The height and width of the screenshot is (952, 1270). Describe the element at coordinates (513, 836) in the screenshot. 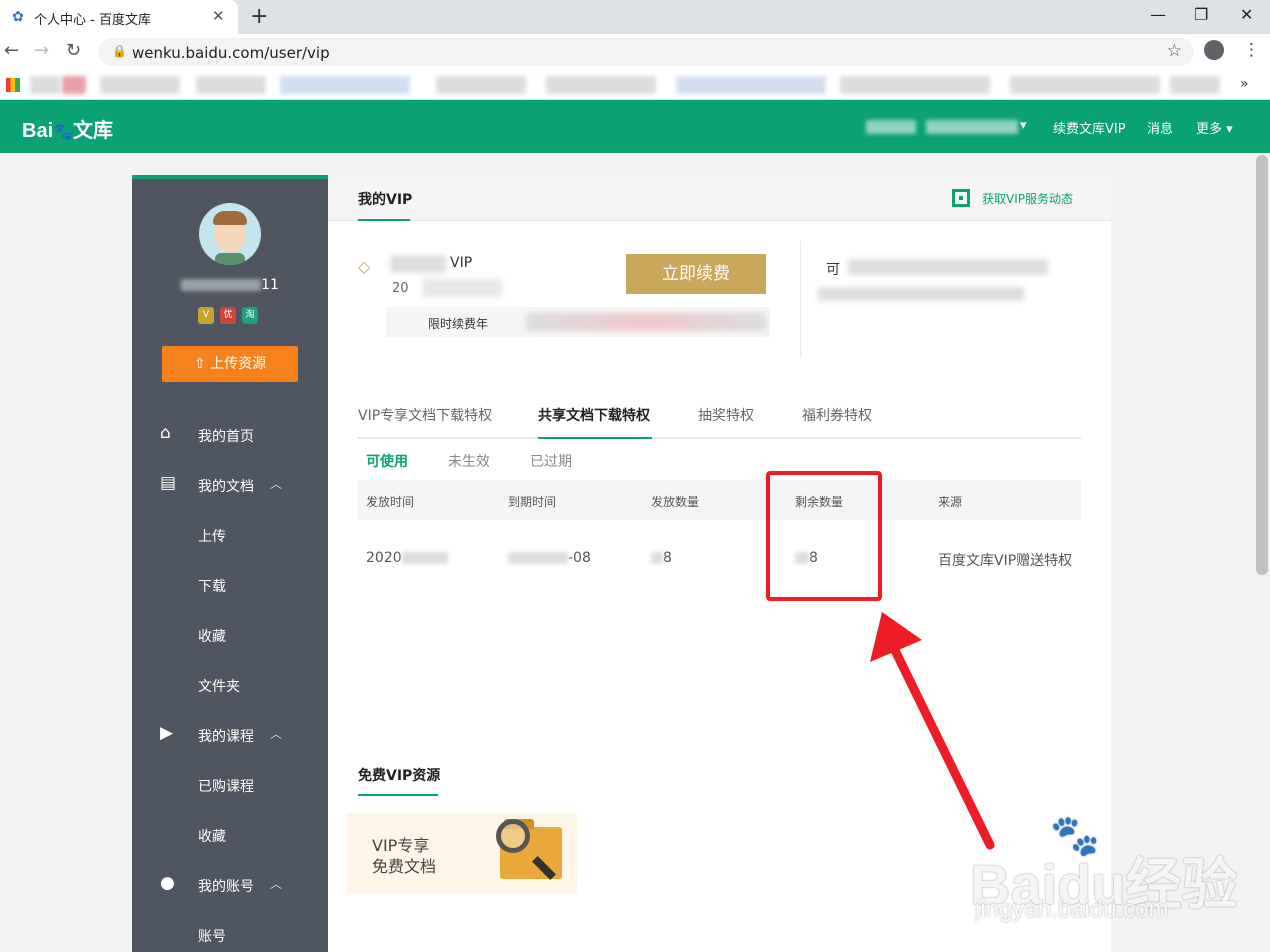

I see `magnifier-icon` at that location.